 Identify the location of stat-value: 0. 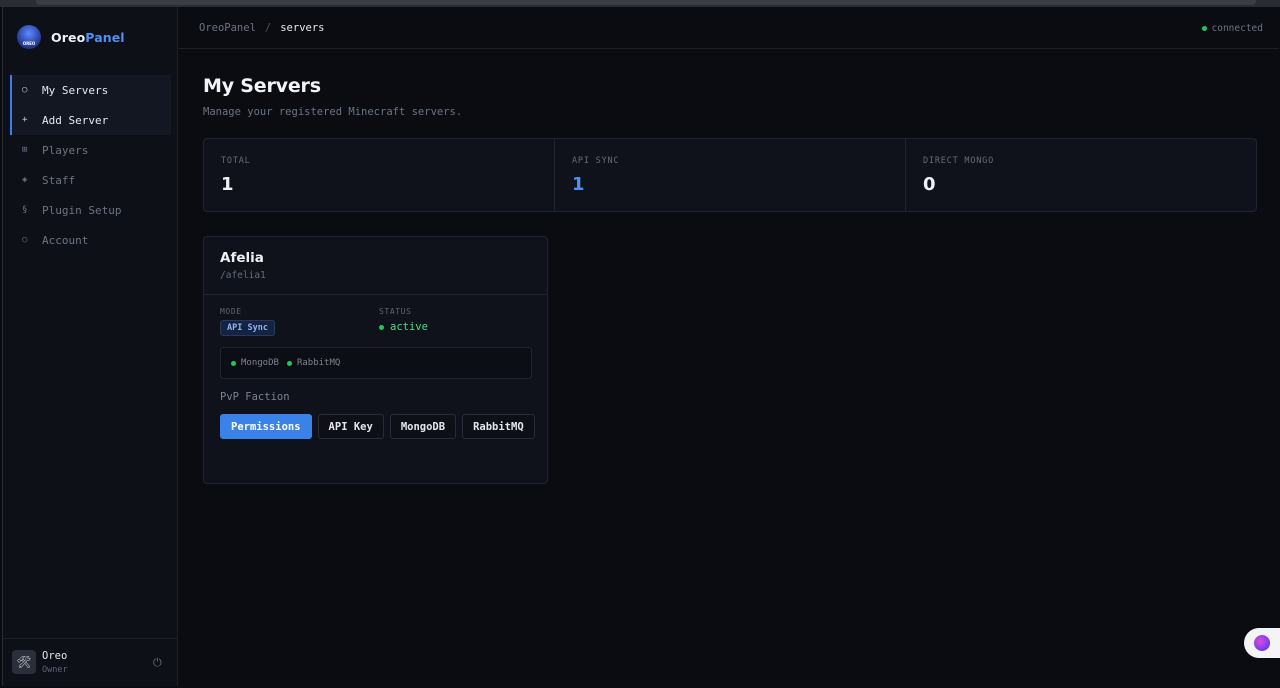
(929, 184).